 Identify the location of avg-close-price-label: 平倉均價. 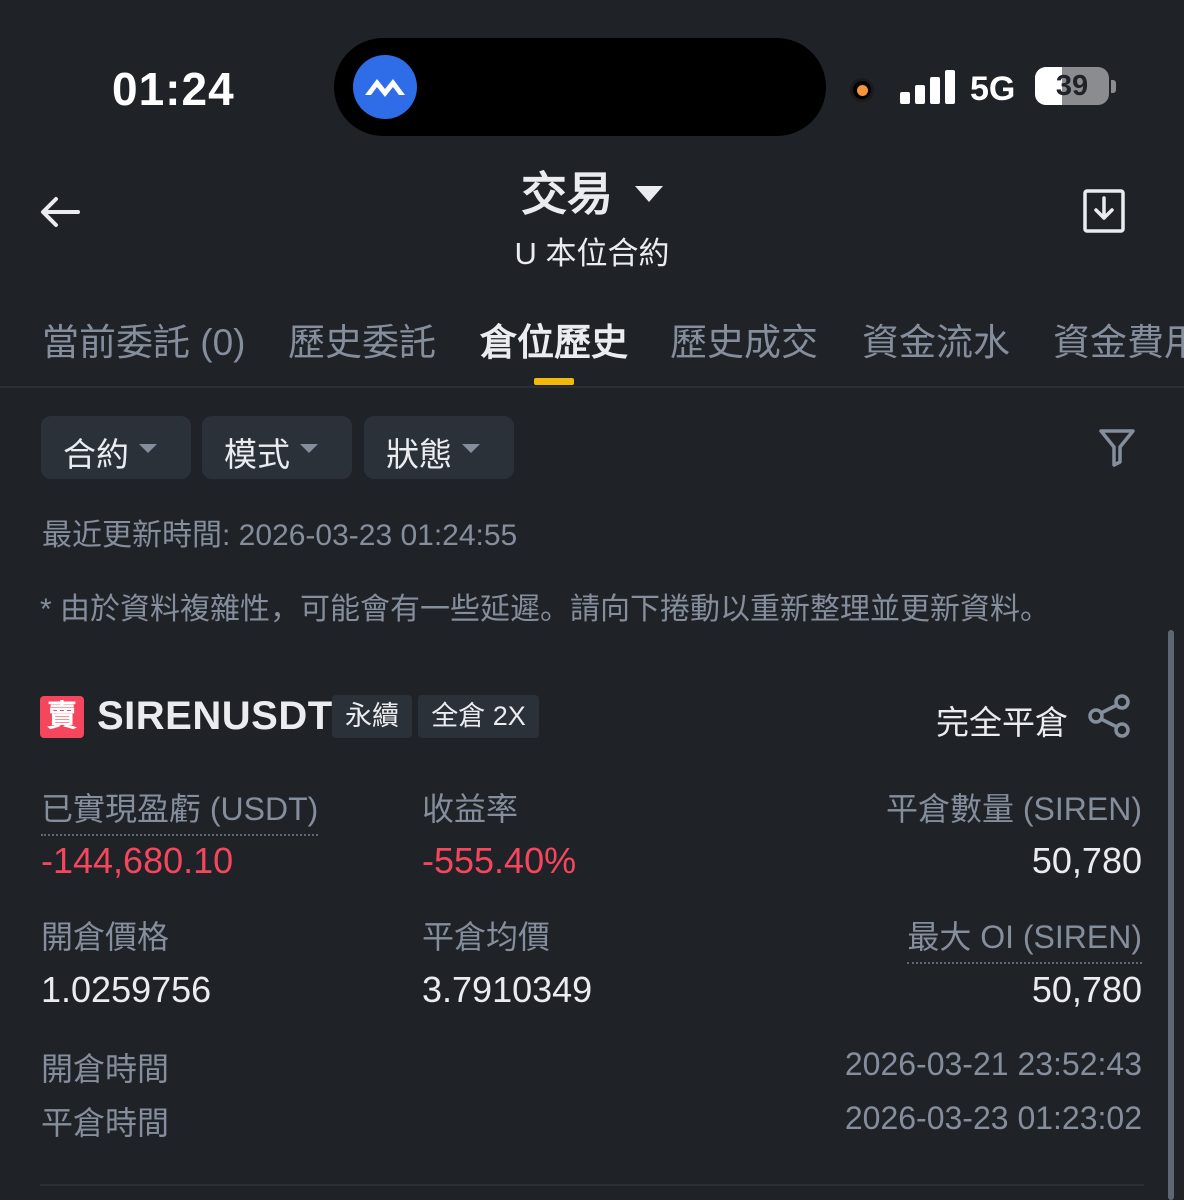
(486, 937).